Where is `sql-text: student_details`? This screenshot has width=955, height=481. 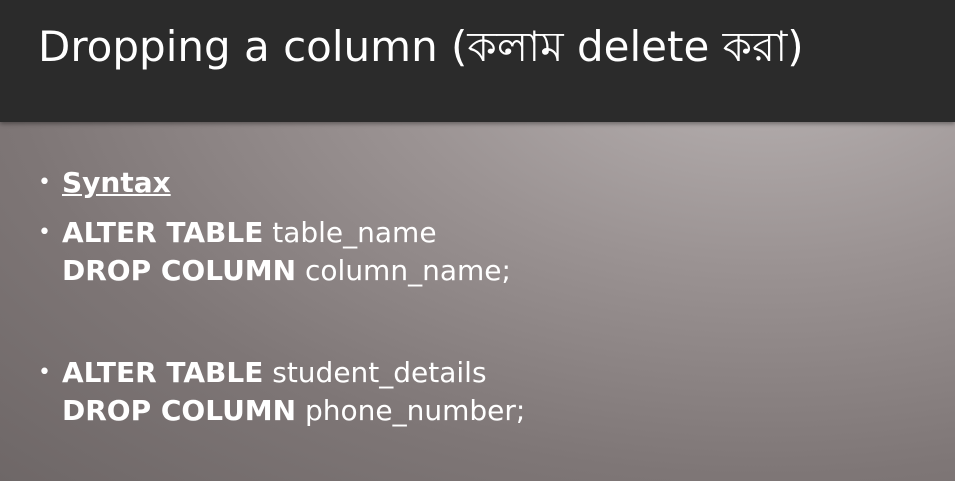 sql-text: student_details is located at coordinates (375, 372).